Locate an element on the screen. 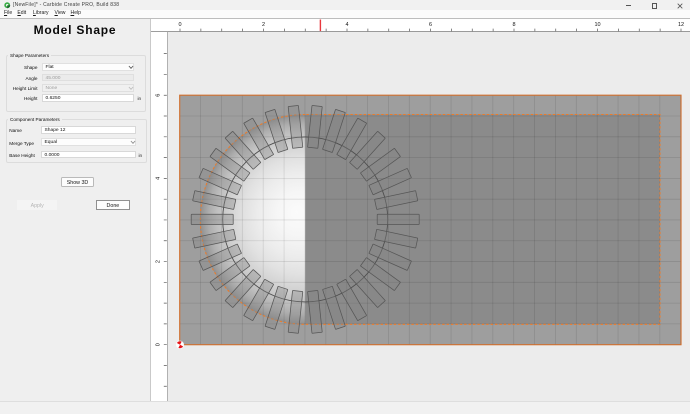  svg-text: 8 is located at coordinates (513, 25).